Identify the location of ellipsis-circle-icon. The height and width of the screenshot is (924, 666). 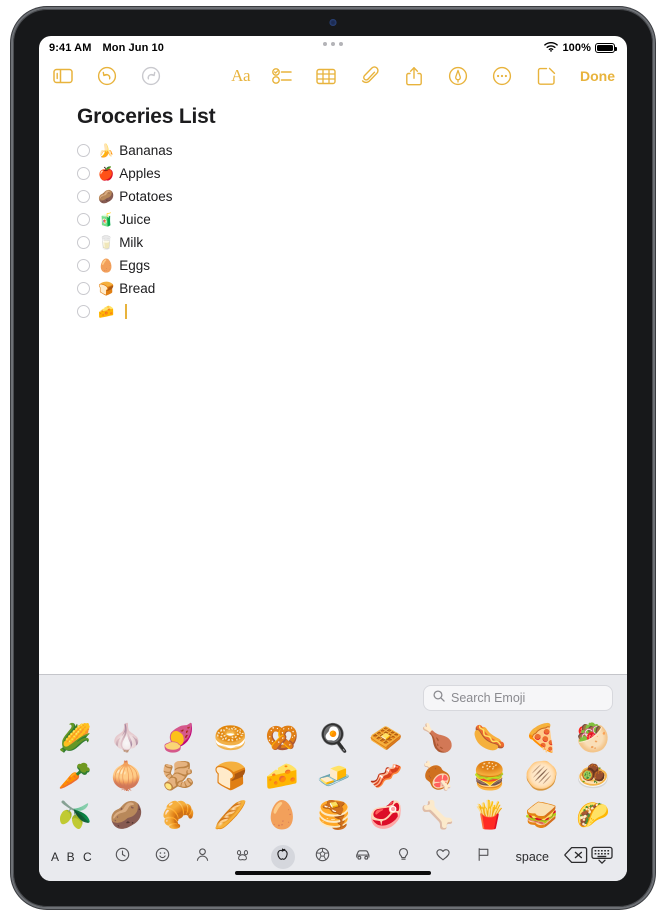
(502, 76).